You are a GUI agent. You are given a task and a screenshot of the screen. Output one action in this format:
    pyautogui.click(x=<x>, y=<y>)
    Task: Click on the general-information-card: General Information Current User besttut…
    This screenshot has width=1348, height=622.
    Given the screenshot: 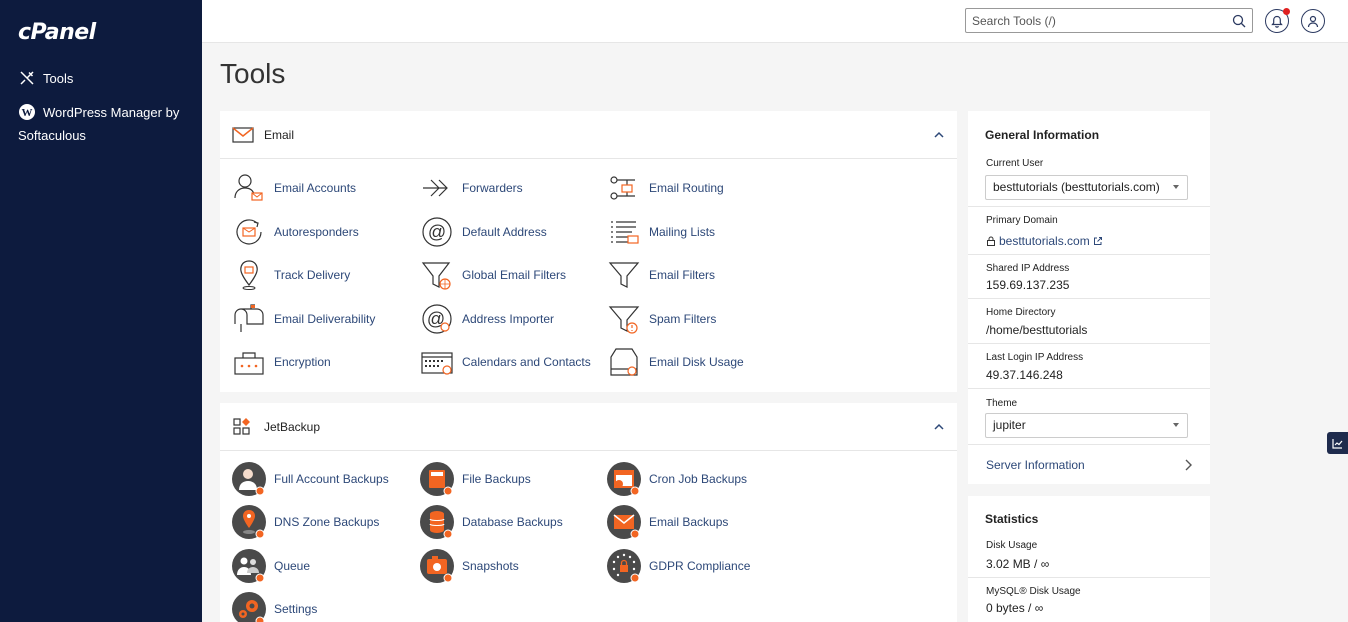 What is the action you would take?
    pyautogui.click(x=1089, y=297)
    